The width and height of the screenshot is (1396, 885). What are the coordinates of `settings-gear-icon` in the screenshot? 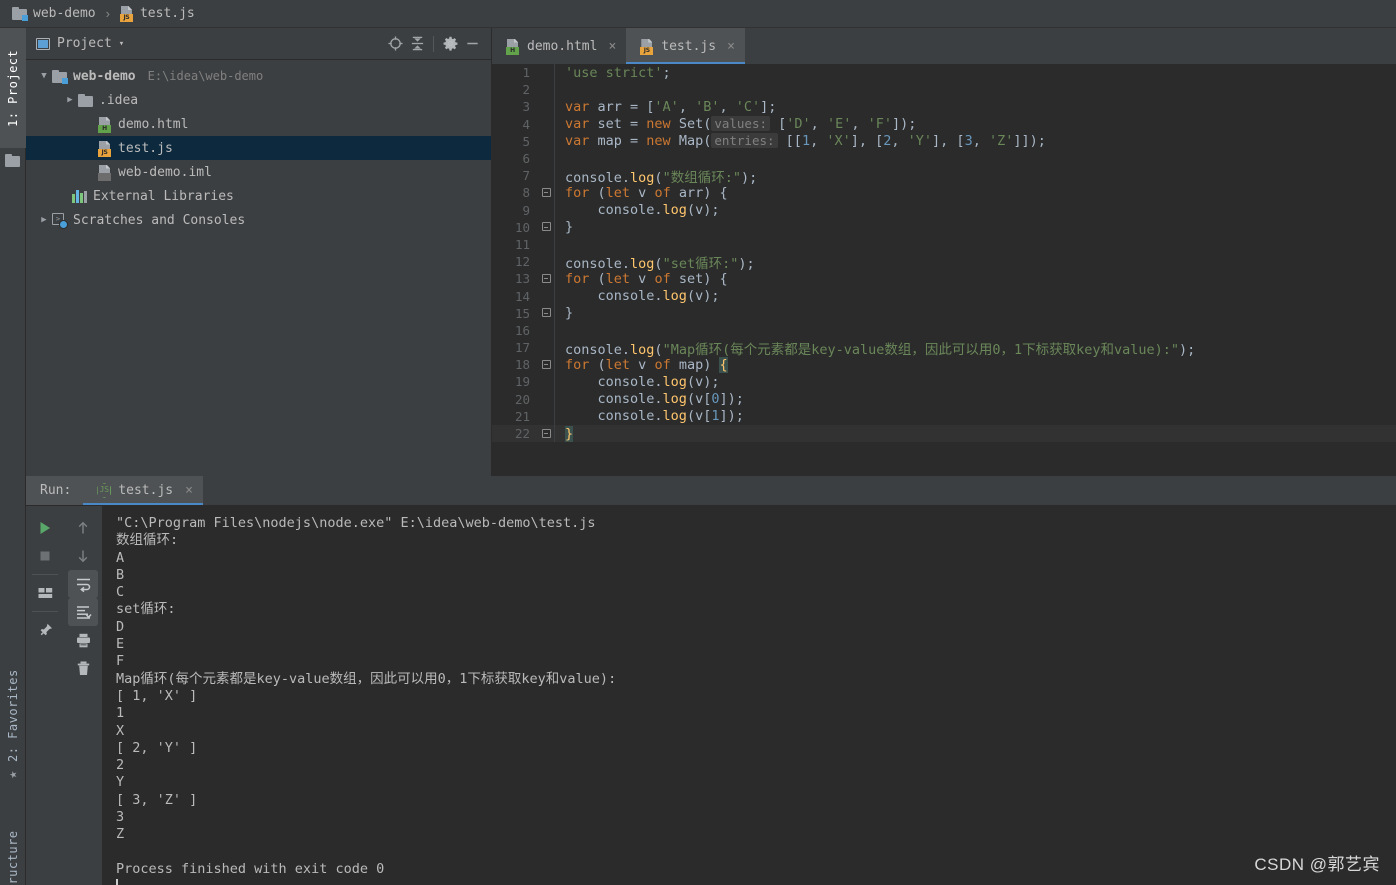 It's located at (450, 44).